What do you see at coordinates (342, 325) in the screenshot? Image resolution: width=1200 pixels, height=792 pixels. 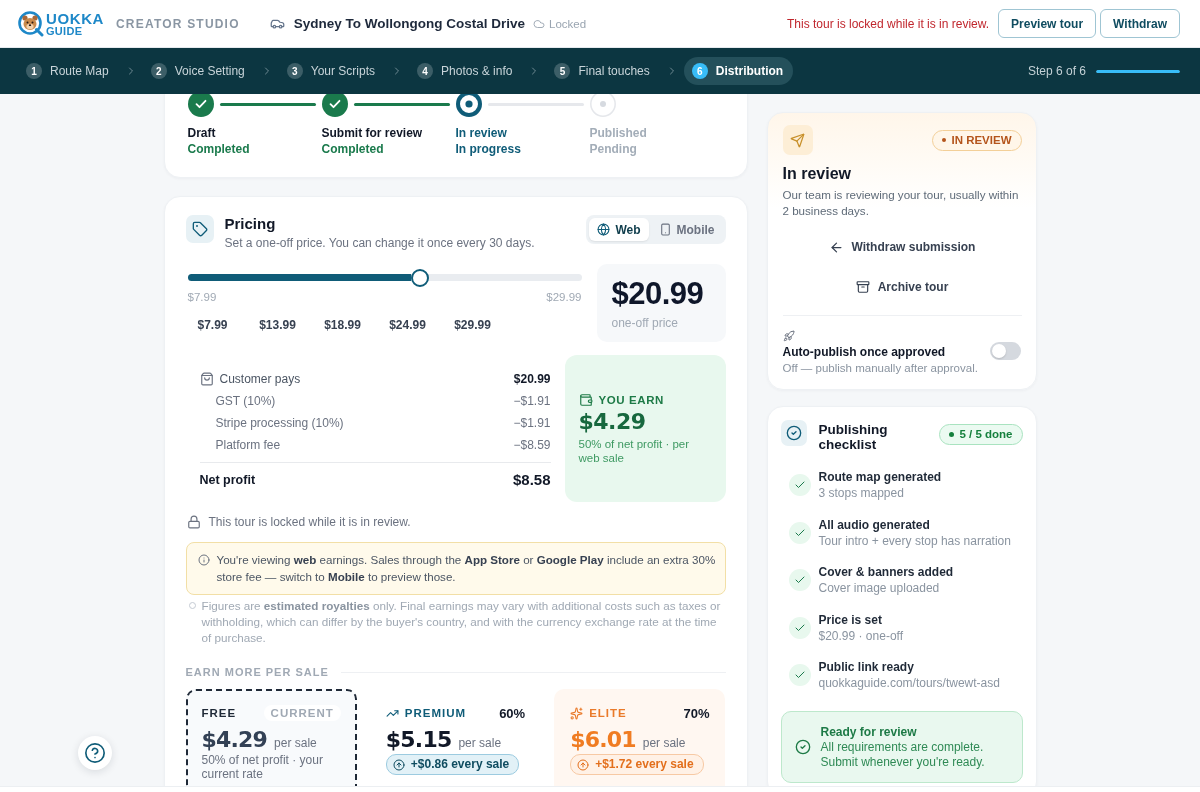 I see `preset-price-button: $18.99` at bounding box center [342, 325].